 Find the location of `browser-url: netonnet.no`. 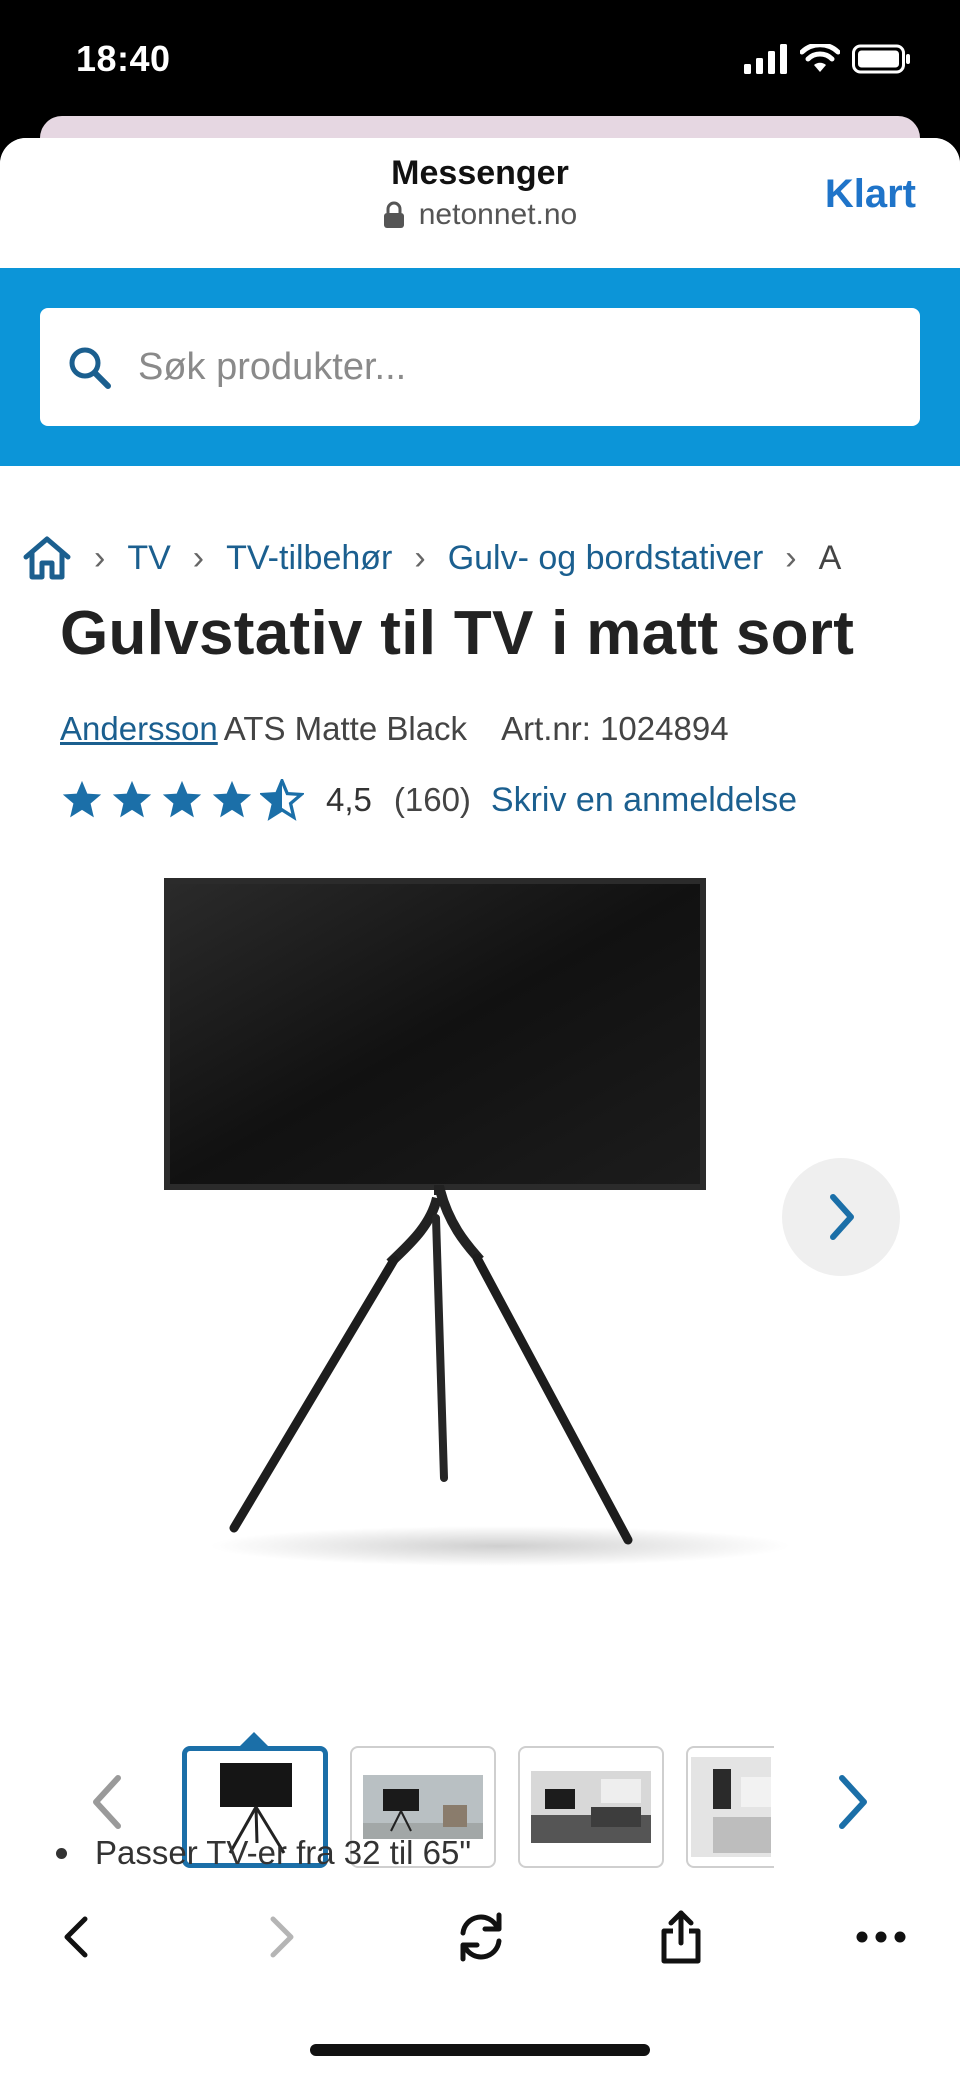

browser-url: netonnet.no is located at coordinates (480, 215).